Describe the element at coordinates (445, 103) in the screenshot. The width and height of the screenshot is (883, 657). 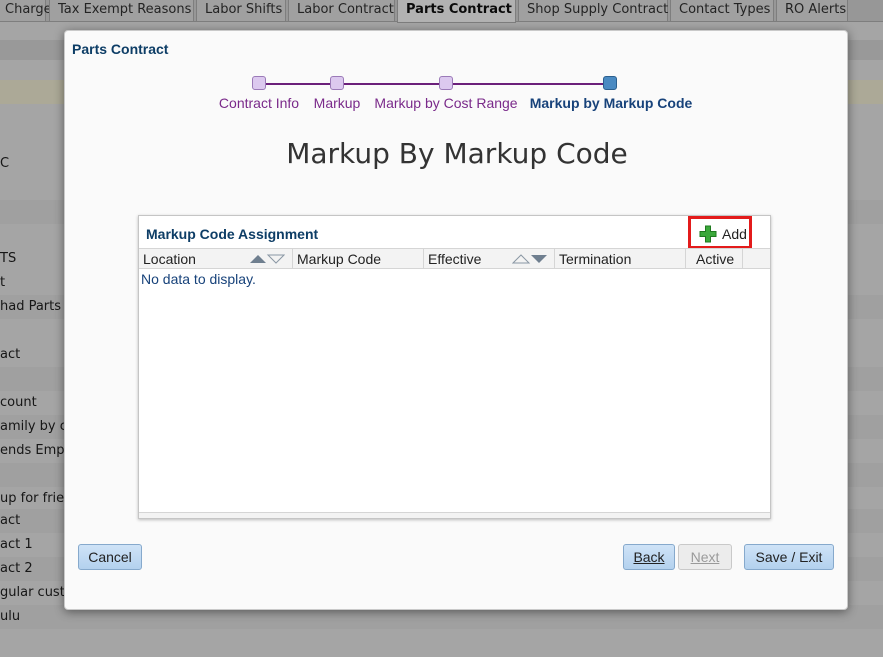
I see `train-label-markup-by-cost-range: Markup by Cost Range` at that location.